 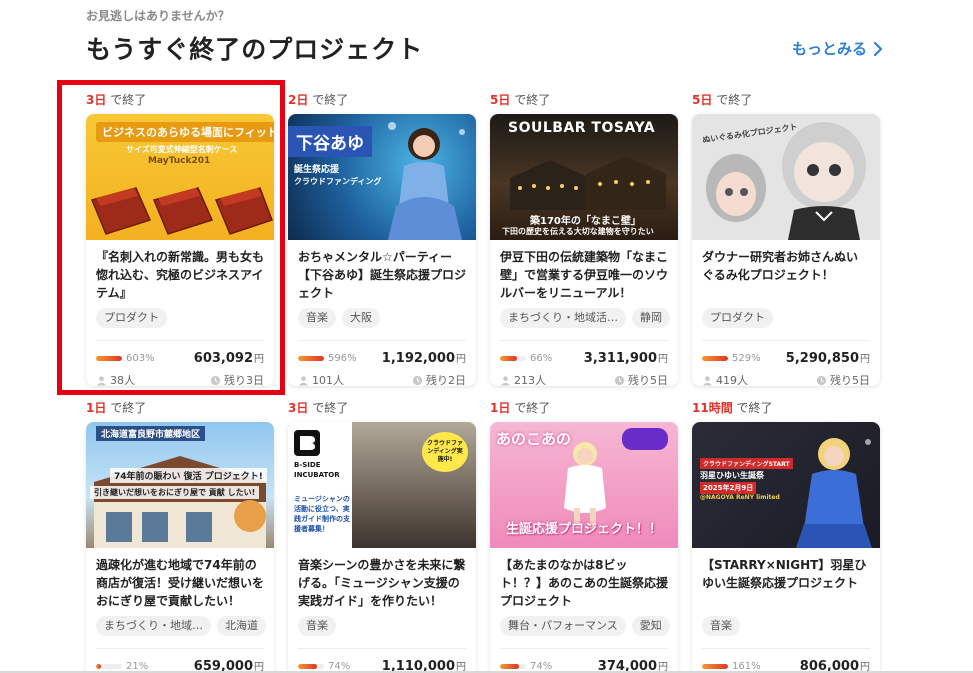 I want to click on thumb-text: 北海道富良野市麓郷地区, so click(x=151, y=433).